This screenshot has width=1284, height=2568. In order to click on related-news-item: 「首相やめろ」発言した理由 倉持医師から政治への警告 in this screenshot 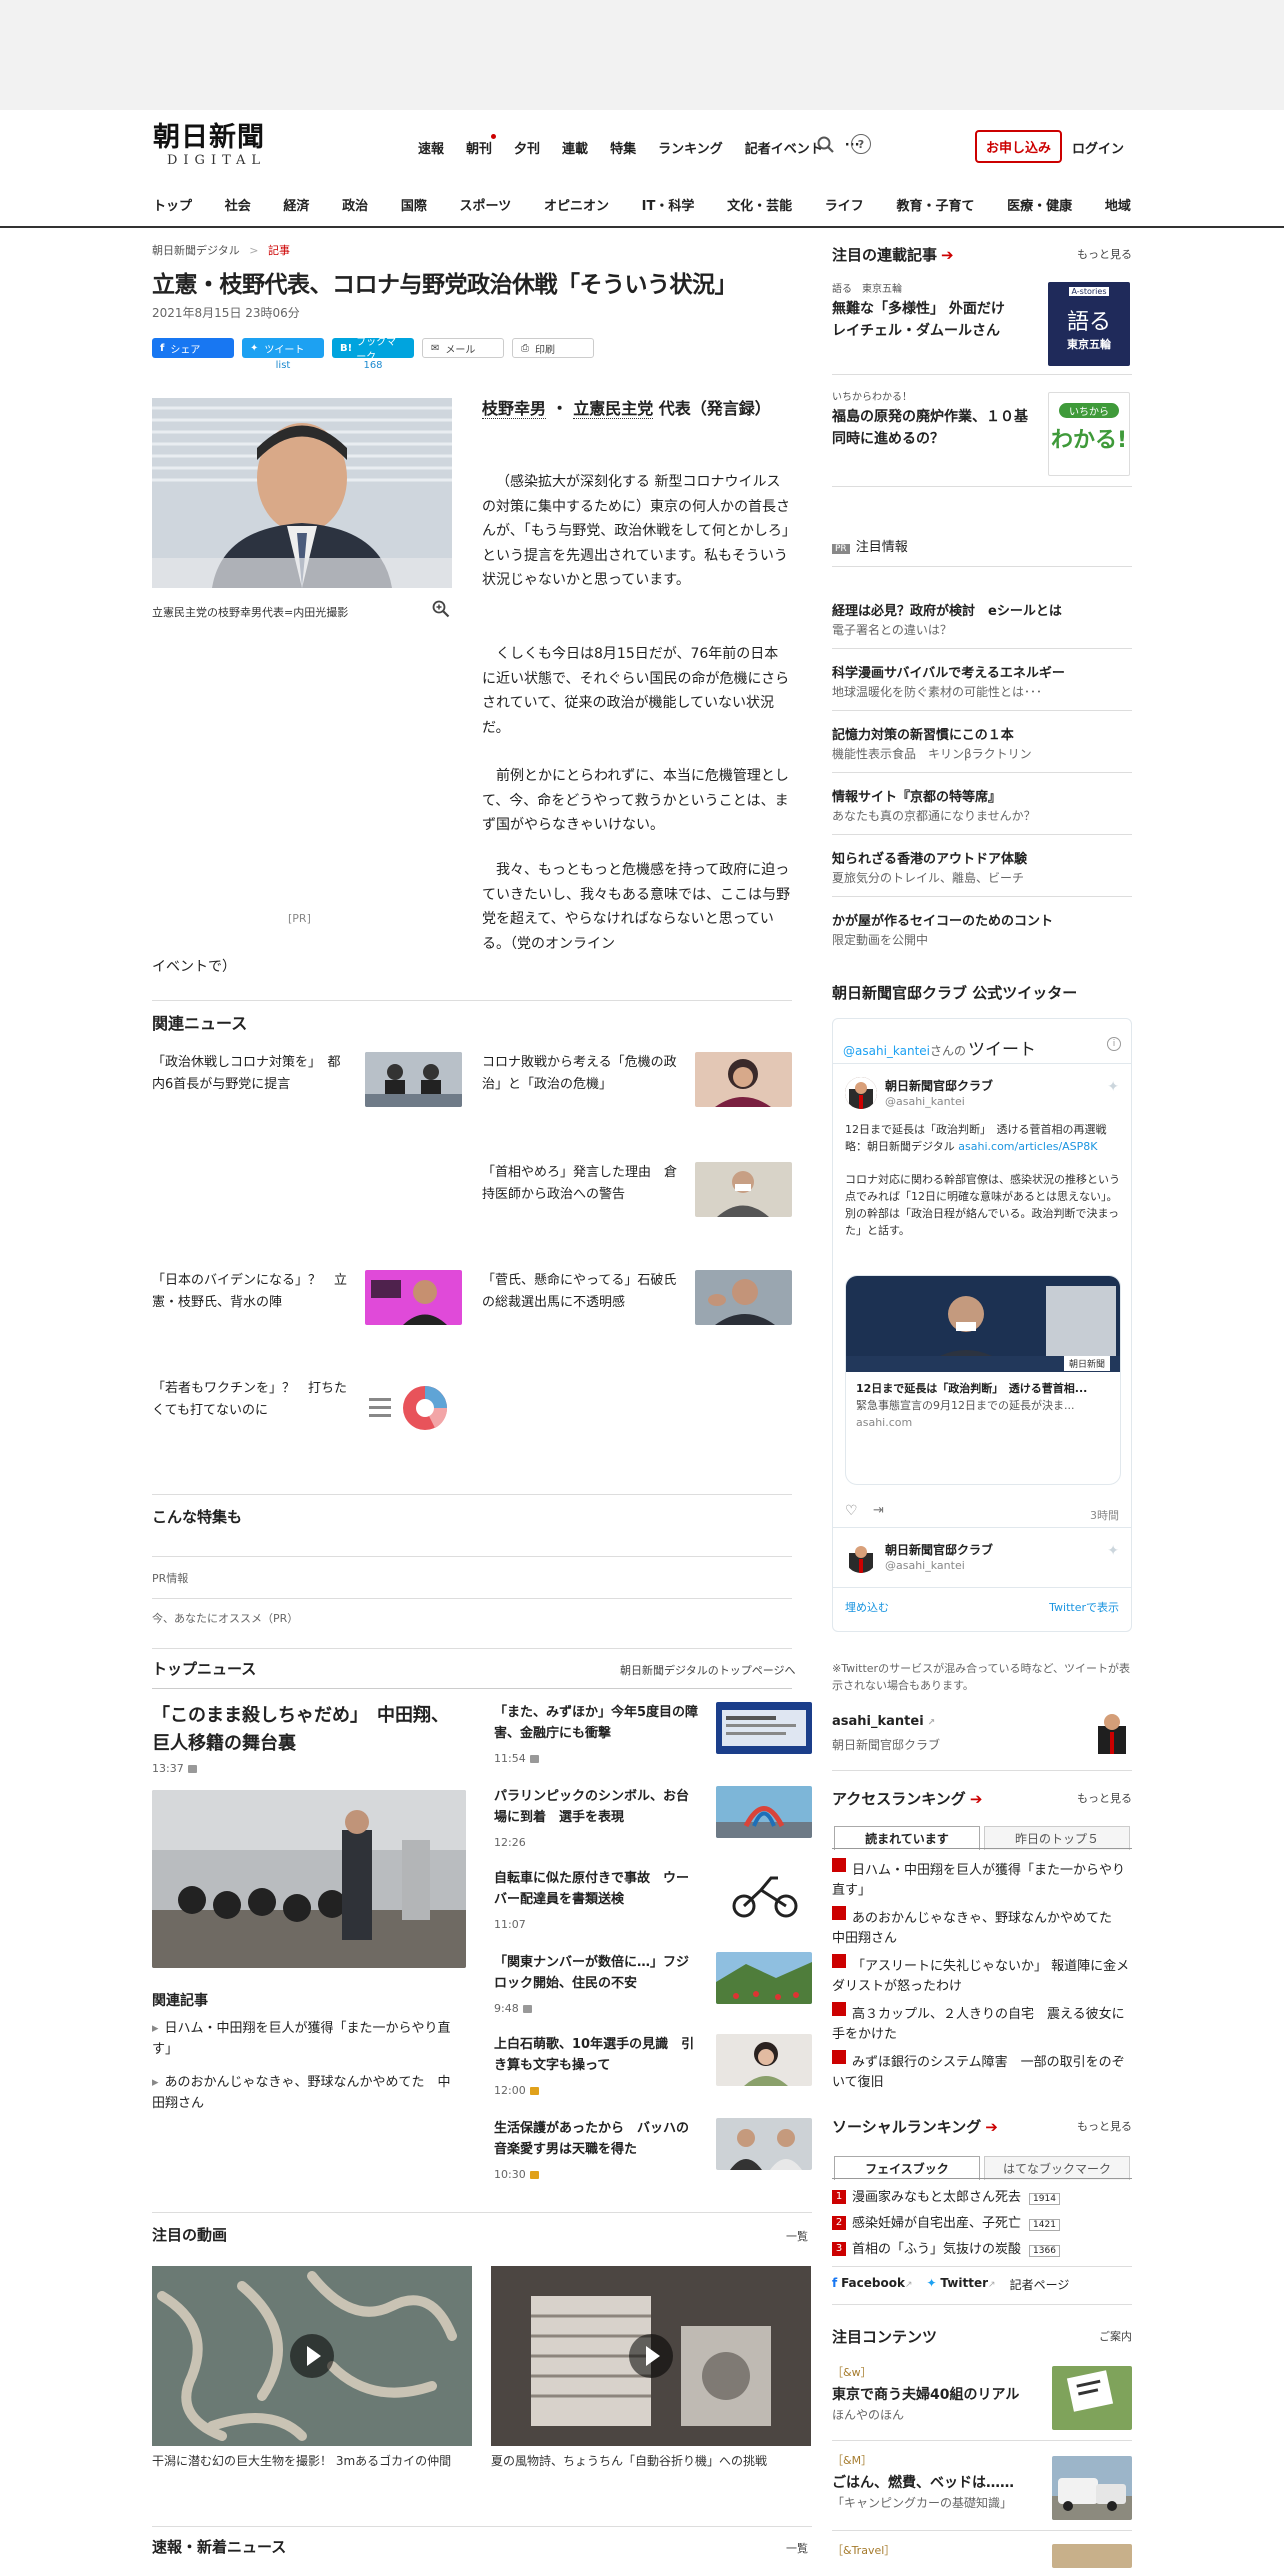, I will do `click(579, 1184)`.